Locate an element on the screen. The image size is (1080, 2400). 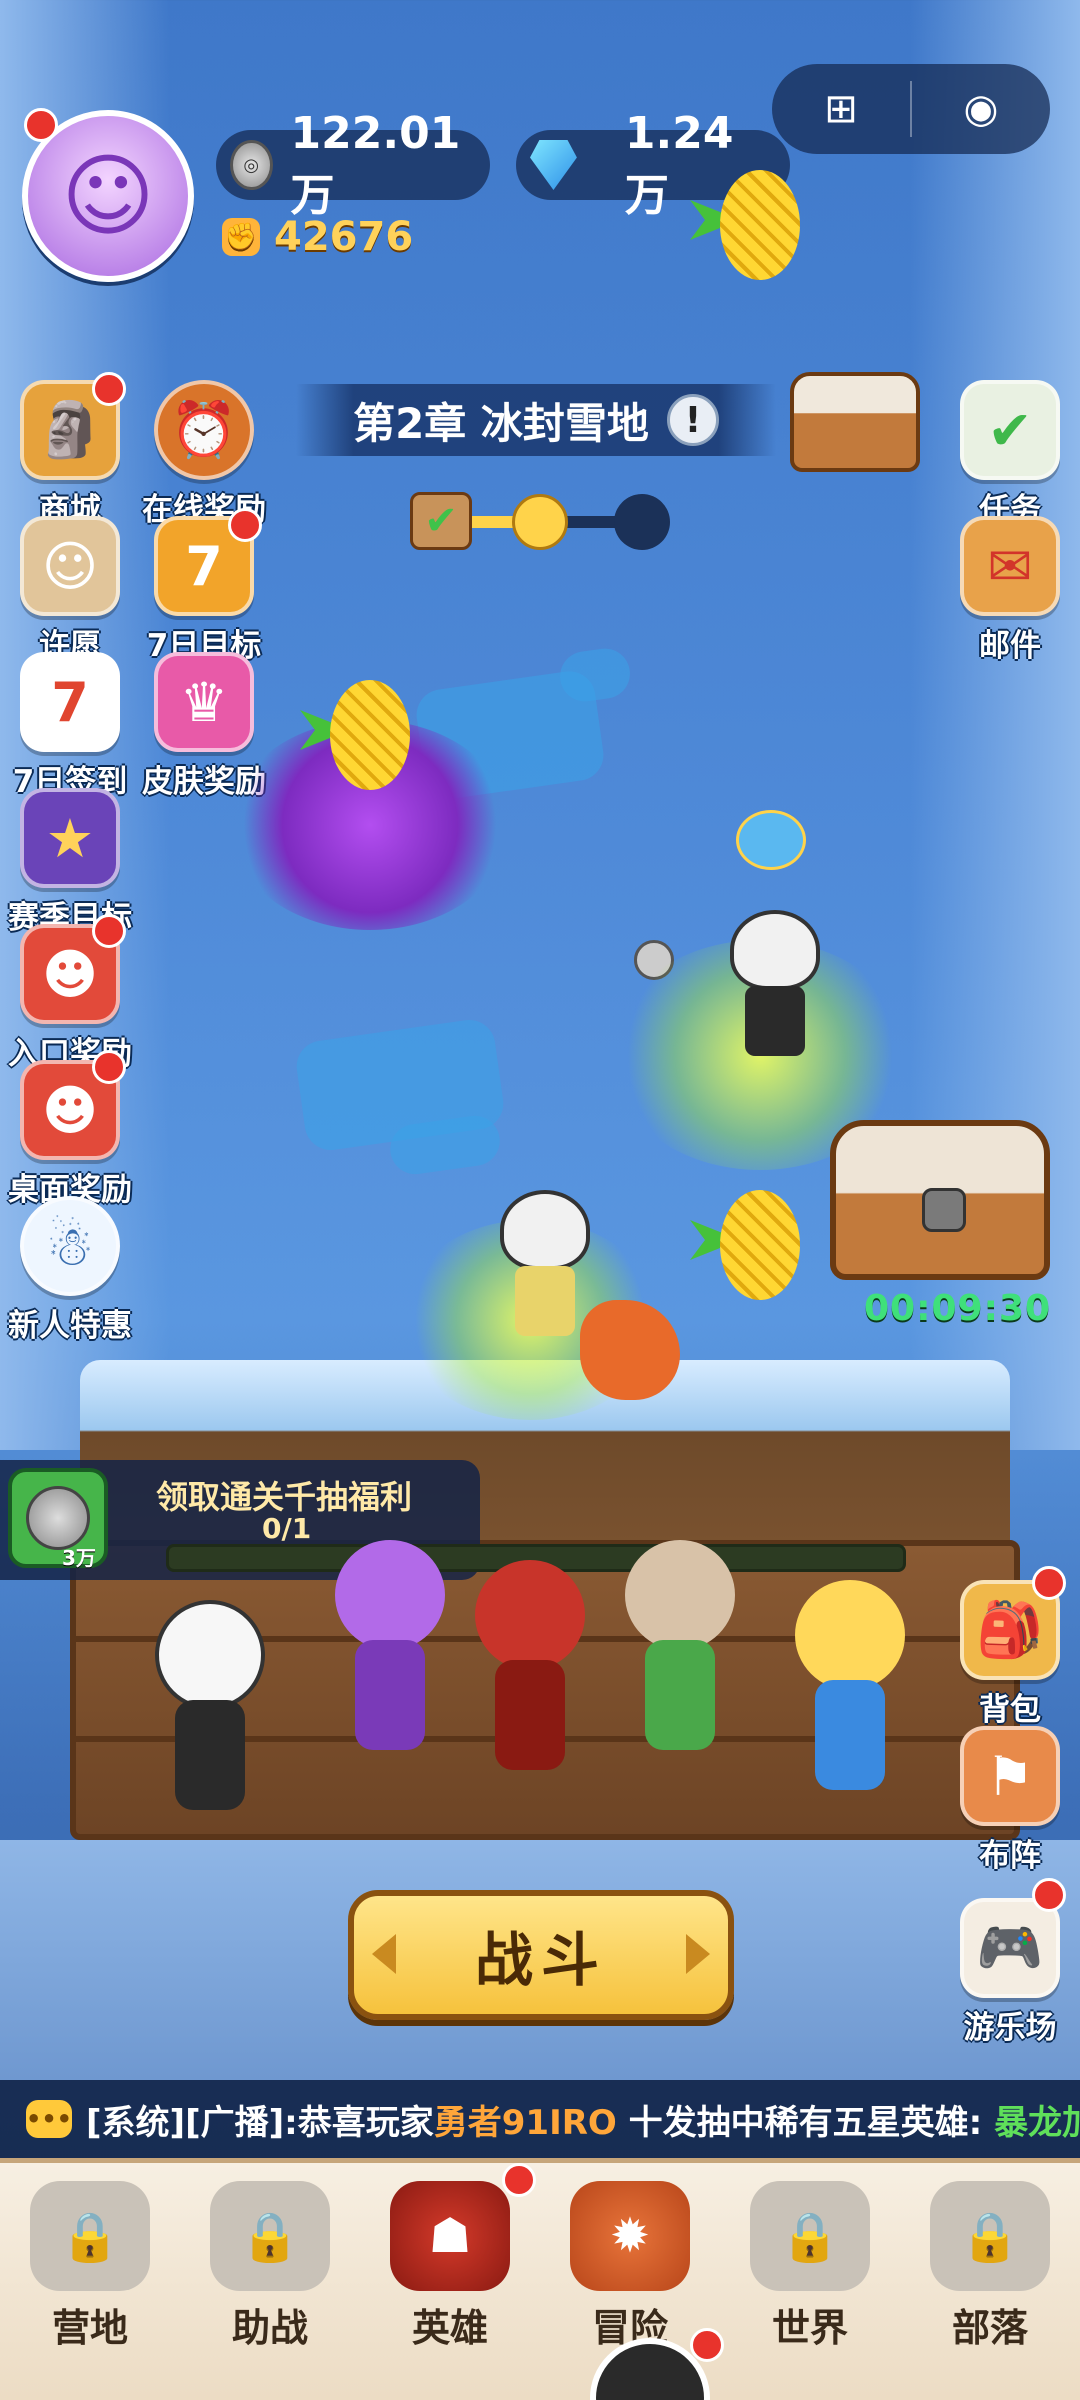
snowman-icon: ☃ is located at coordinates (70, 1246).